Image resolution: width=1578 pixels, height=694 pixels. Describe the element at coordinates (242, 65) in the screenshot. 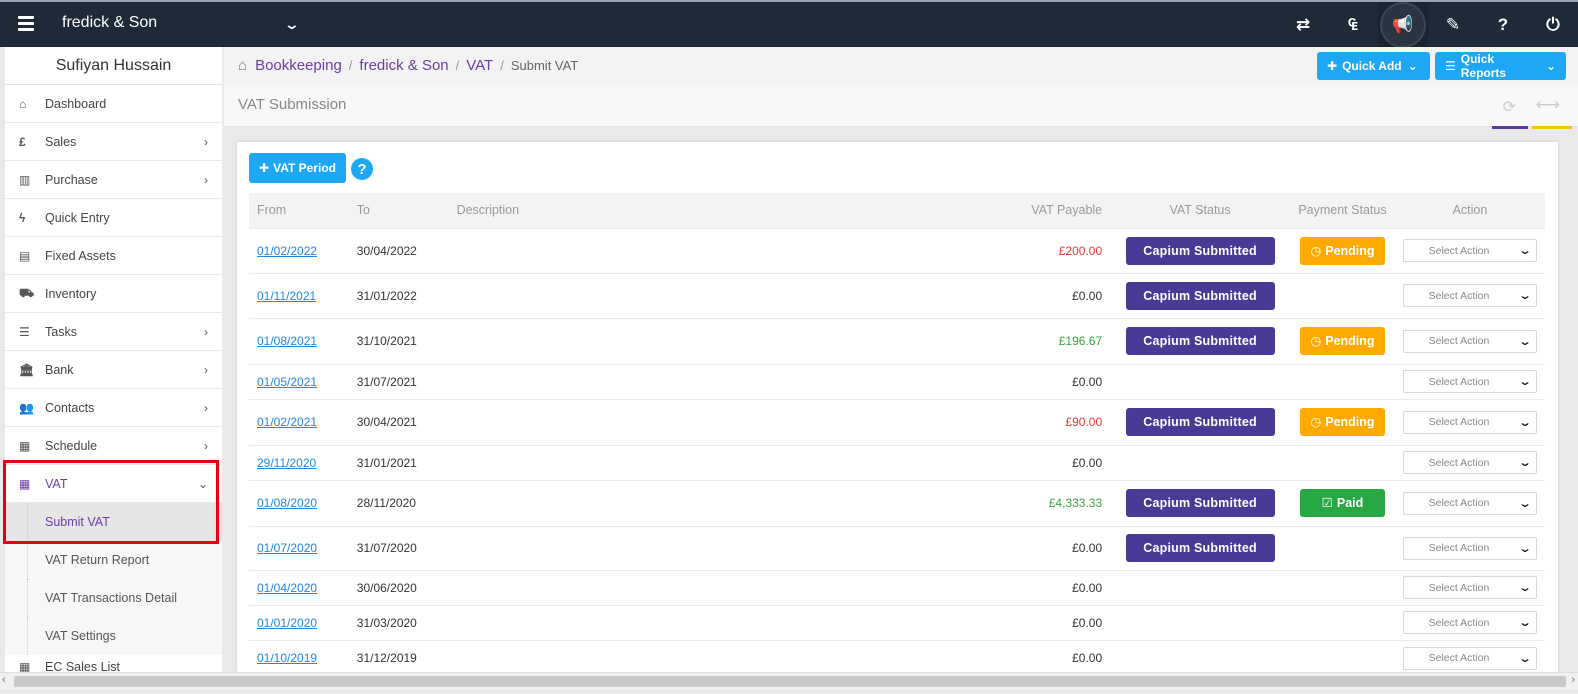

I see `home-icon: ⌂` at that location.